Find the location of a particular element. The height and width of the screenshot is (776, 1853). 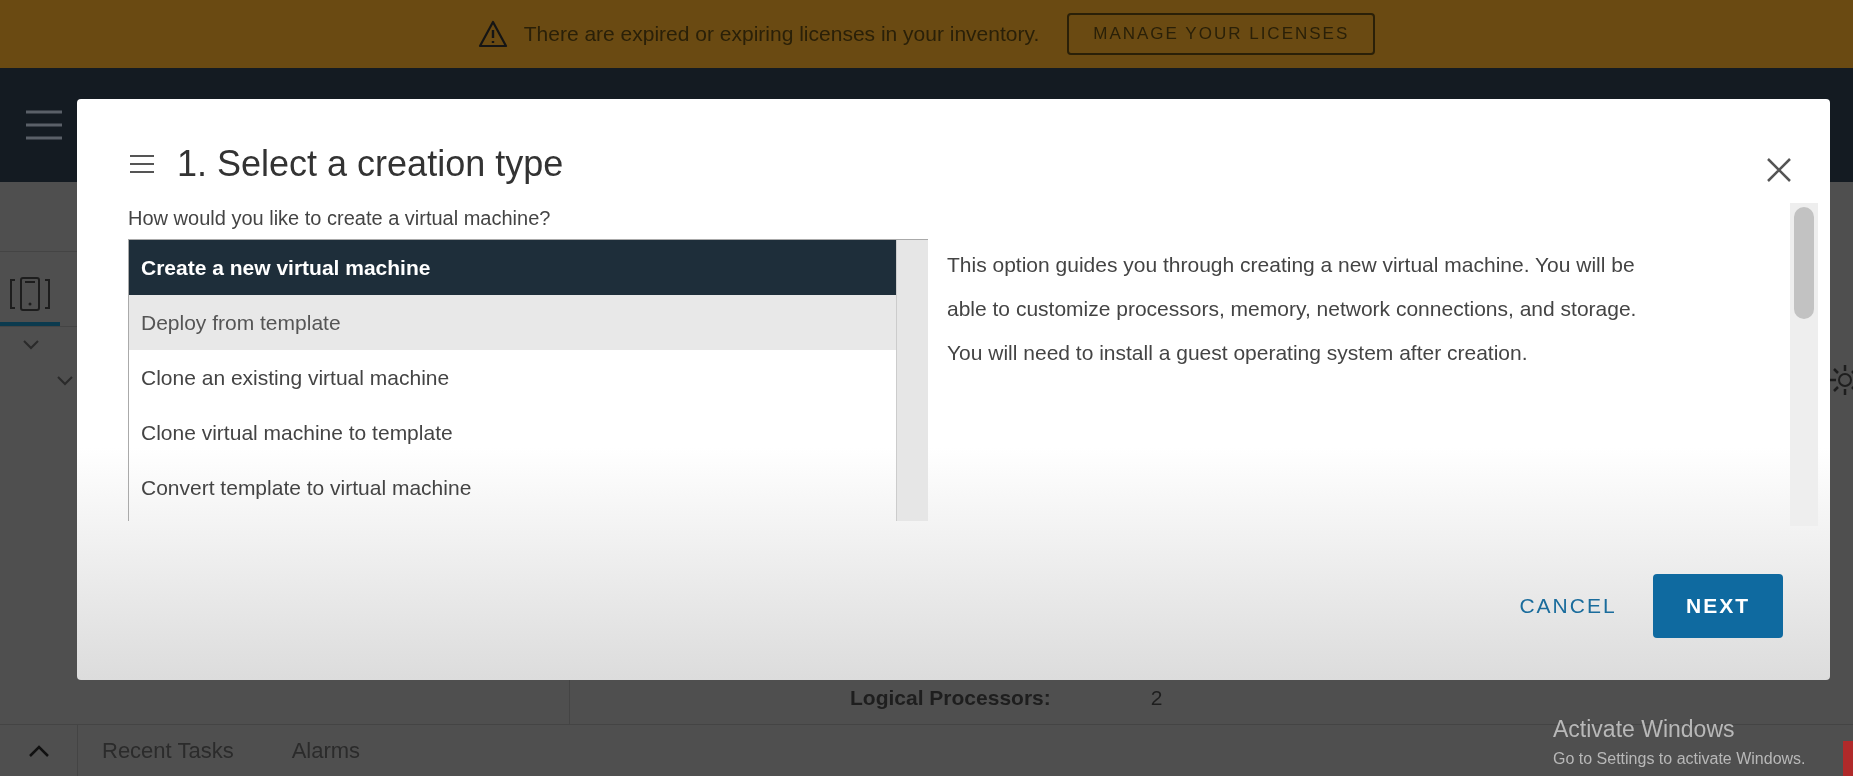

chevron-up-icon is located at coordinates (38, 750).